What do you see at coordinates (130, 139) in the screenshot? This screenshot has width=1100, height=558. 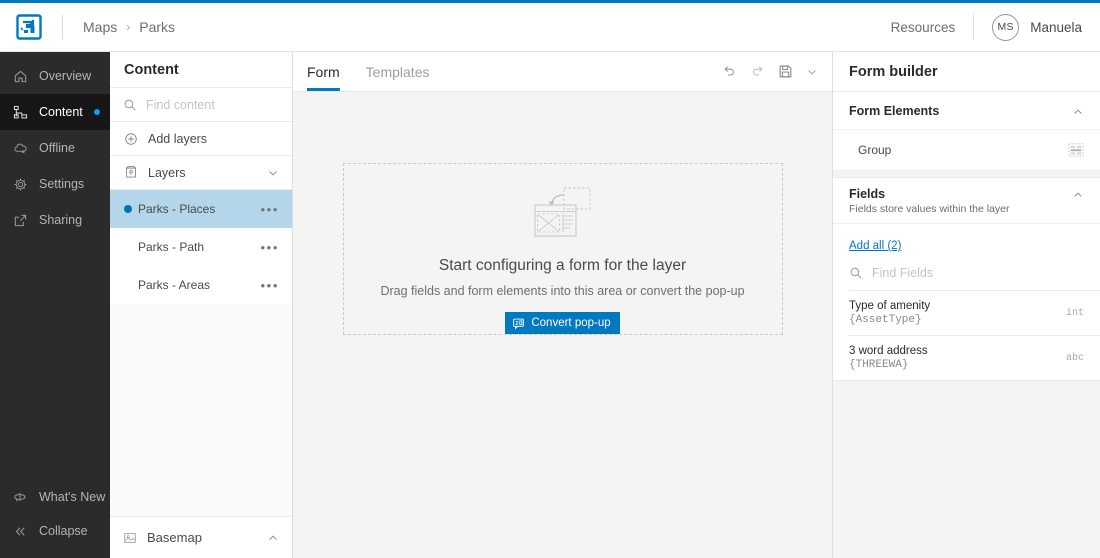 I see `plus-circle-icon` at bounding box center [130, 139].